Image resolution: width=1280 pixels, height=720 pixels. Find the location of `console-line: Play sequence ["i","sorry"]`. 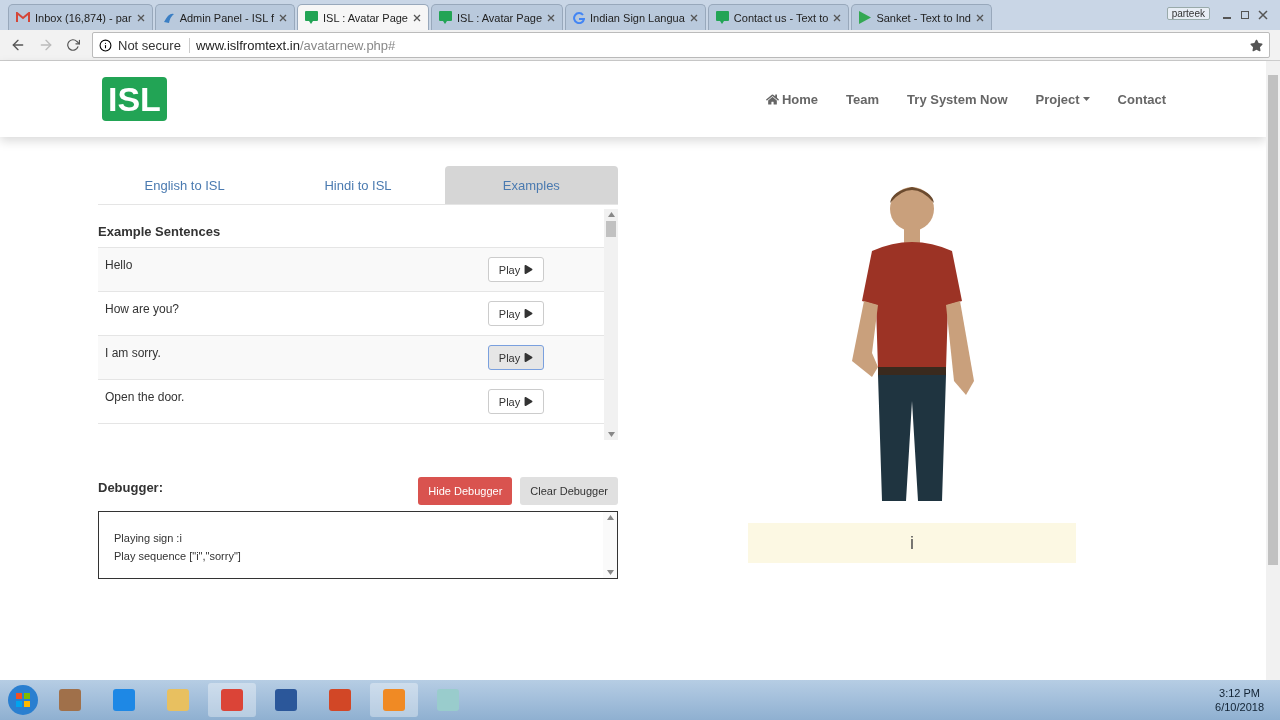

console-line: Play sequence ["i","sorry"] is located at coordinates (178, 556).